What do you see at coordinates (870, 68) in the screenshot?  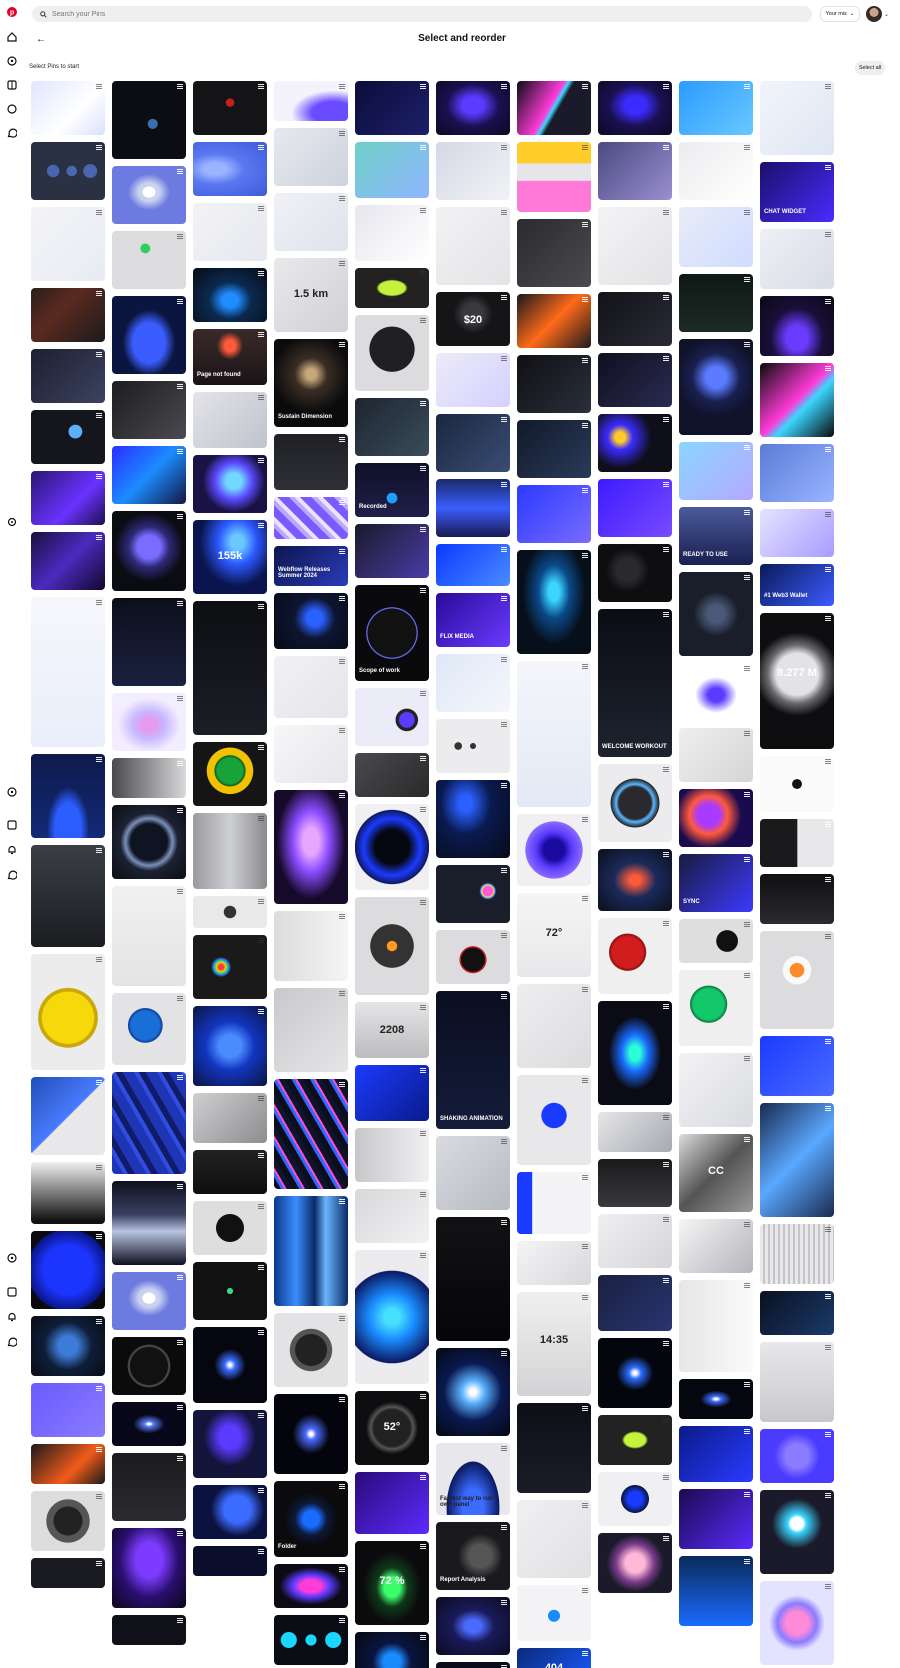 I see `select-all-button: Select all` at bounding box center [870, 68].